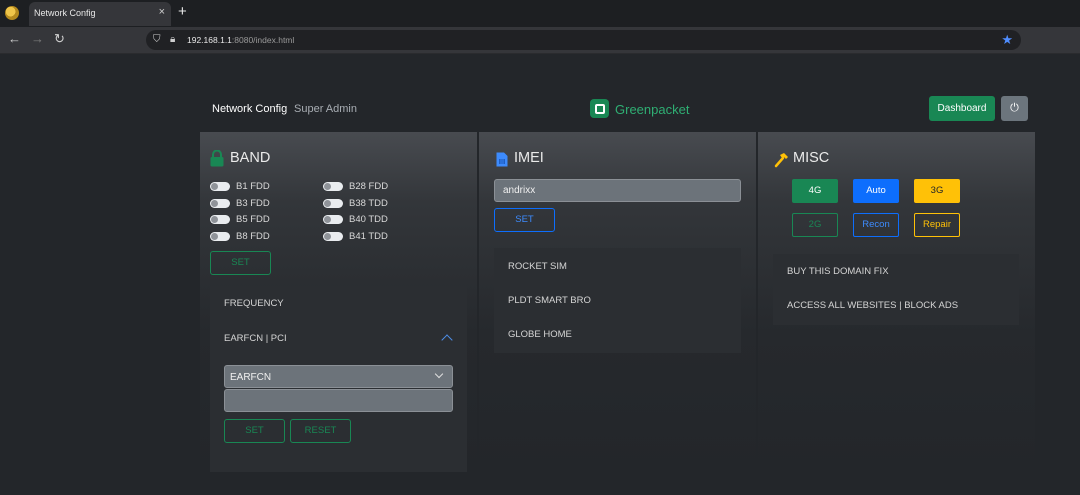 The height and width of the screenshot is (495, 1080). What do you see at coordinates (209, 40) in the screenshot?
I see `url-host: 192.168.1.1` at bounding box center [209, 40].